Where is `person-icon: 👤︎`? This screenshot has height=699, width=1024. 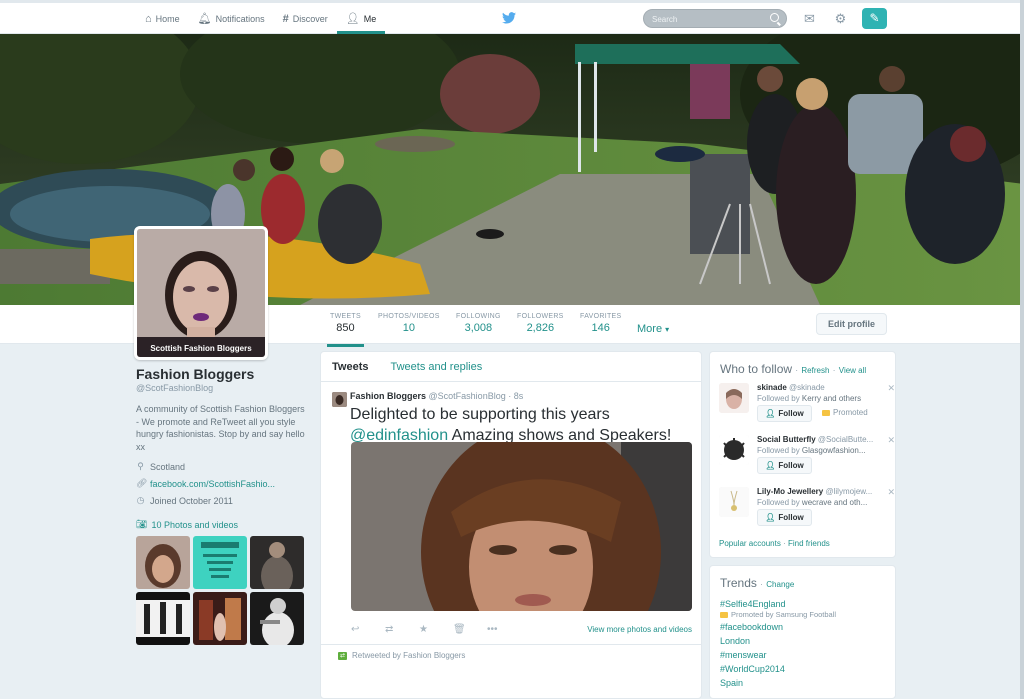 person-icon: 👤︎ is located at coordinates (352, 19).